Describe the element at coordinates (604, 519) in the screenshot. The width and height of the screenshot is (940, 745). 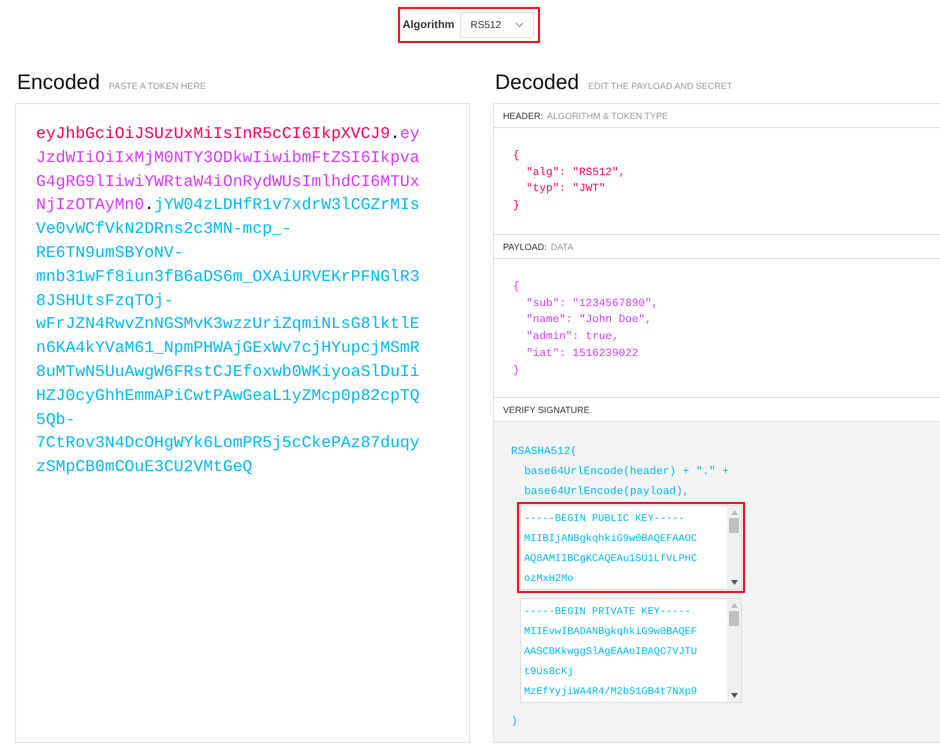
I see `key-line: -----BEGIN PUBLIC KEY-----` at that location.